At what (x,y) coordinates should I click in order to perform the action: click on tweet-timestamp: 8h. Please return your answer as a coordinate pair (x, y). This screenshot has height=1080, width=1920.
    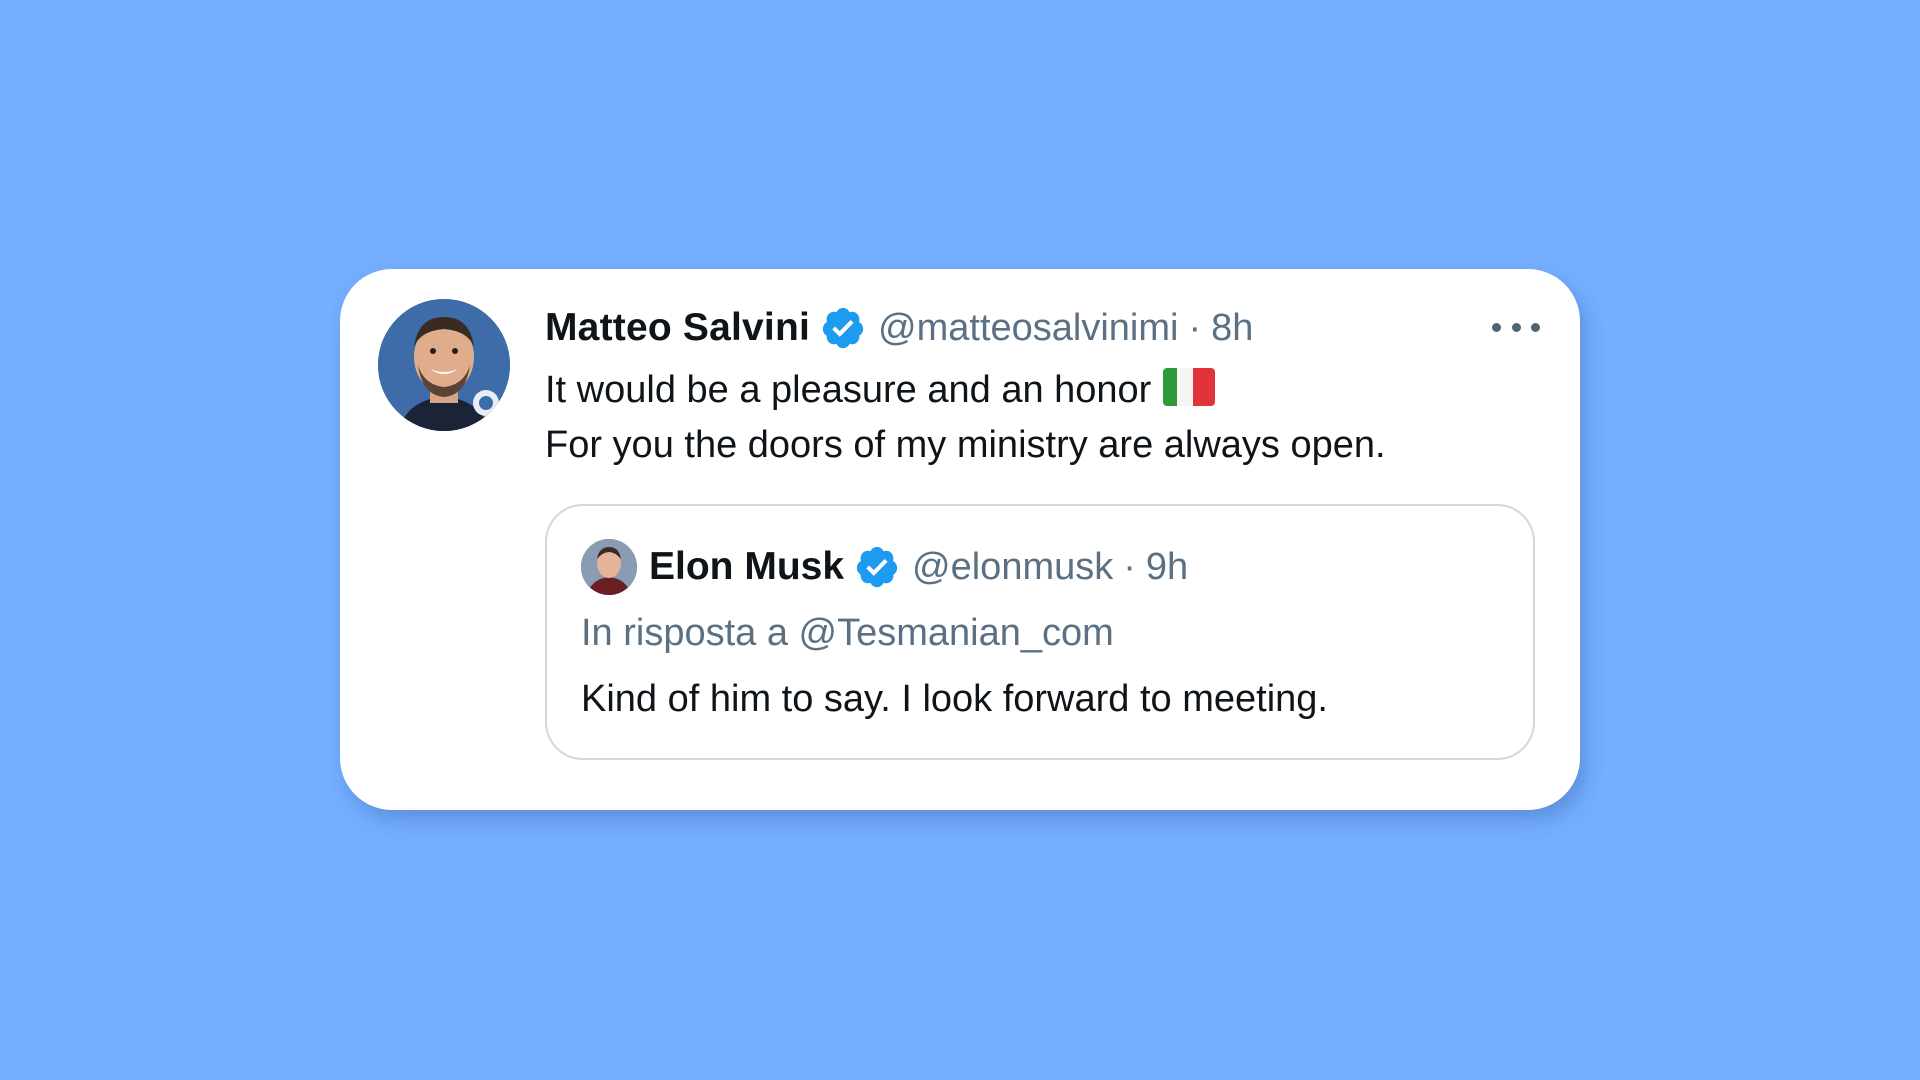
    Looking at the image, I should click on (1232, 328).